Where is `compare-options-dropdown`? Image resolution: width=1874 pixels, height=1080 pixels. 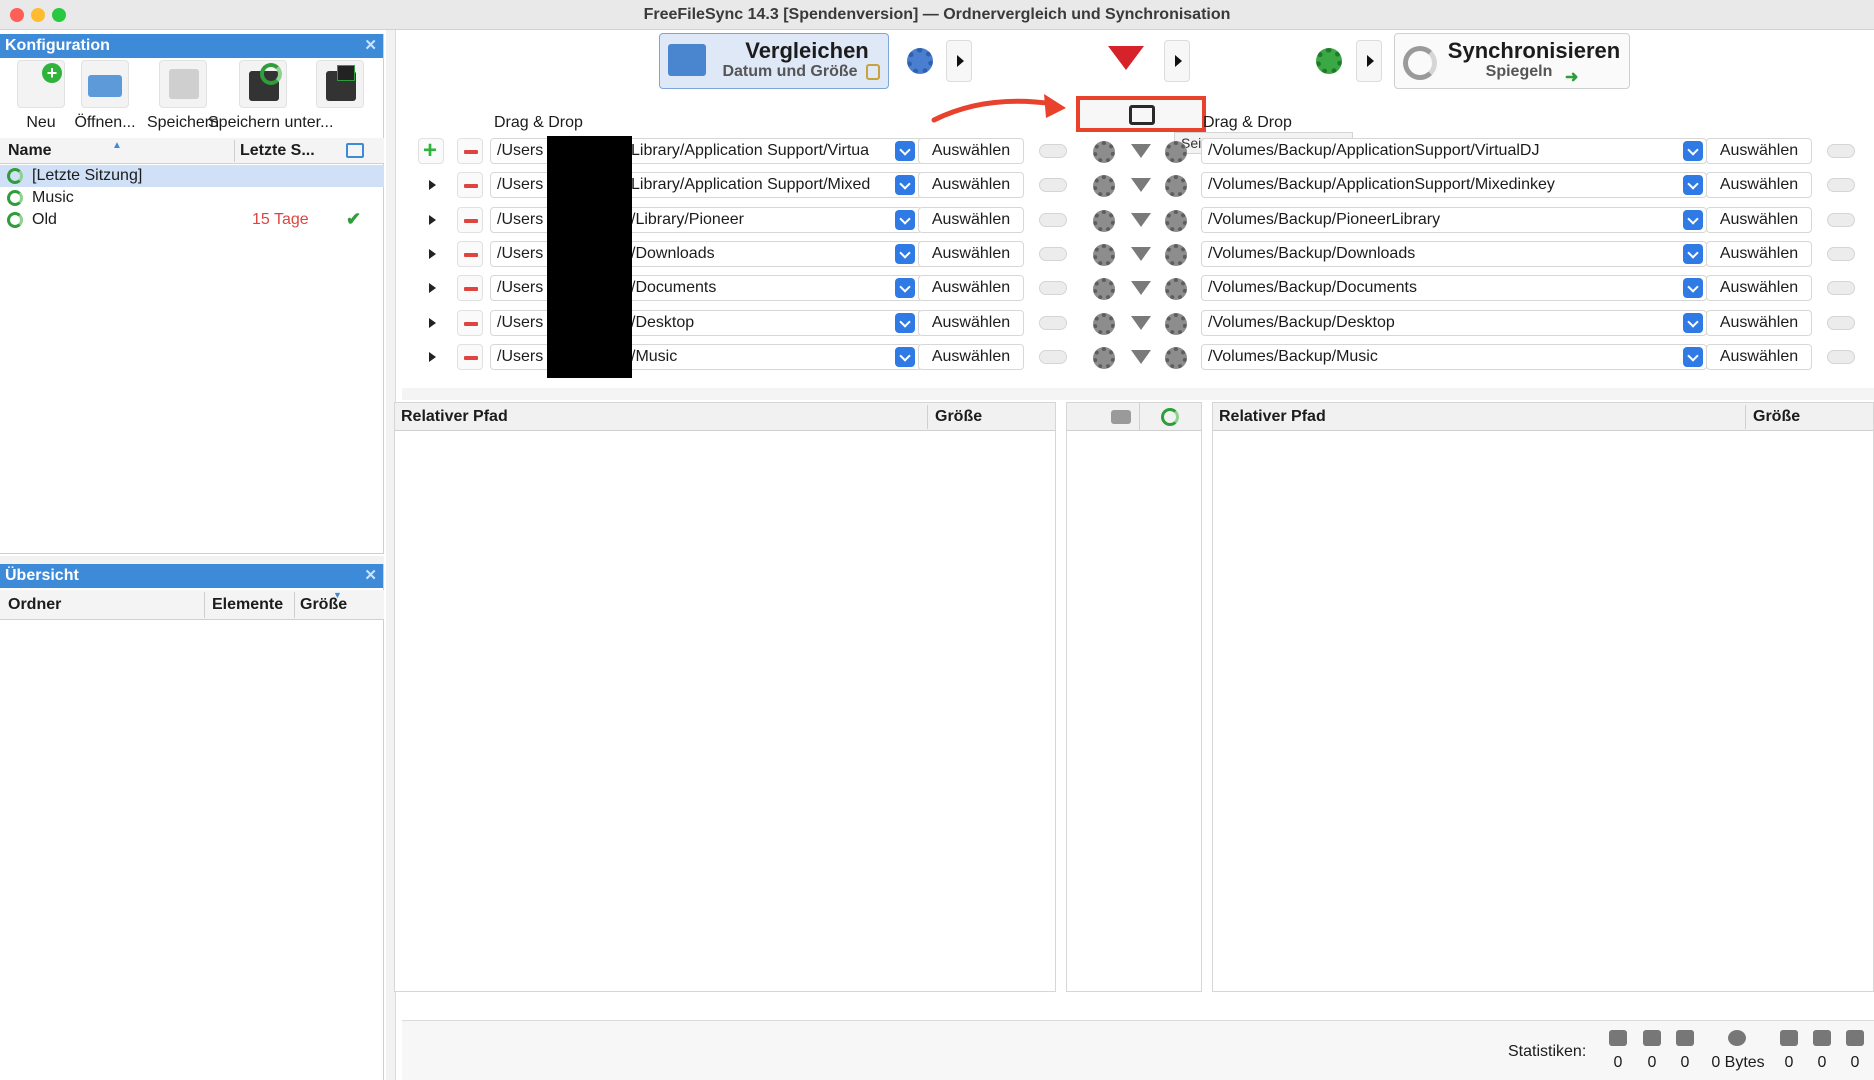
compare-options-dropdown is located at coordinates (959, 61).